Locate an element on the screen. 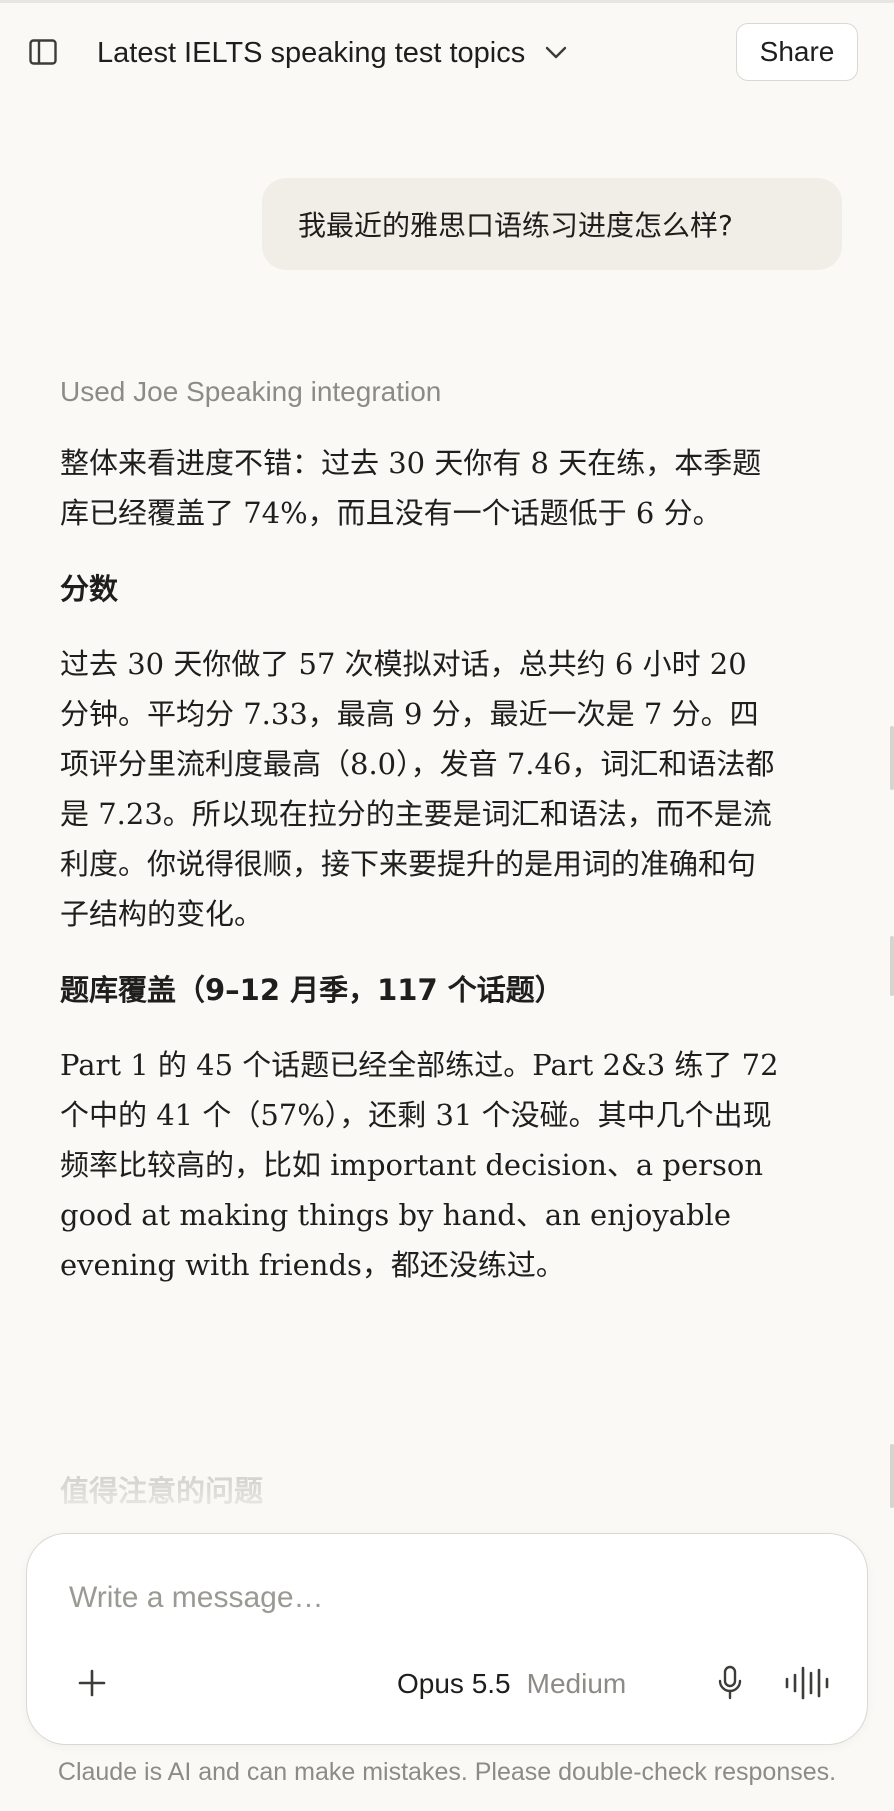 Image resolution: width=894 pixels, height=1811 pixels. top-bar: Latest IELTS speaking test topics Share is located at coordinates (447, 50).